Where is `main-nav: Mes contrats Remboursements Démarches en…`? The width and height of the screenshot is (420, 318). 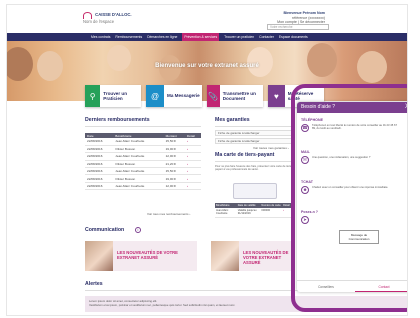
main-nav: Mes contrats Remboursements Démarches en… is located at coordinates (207, 37).